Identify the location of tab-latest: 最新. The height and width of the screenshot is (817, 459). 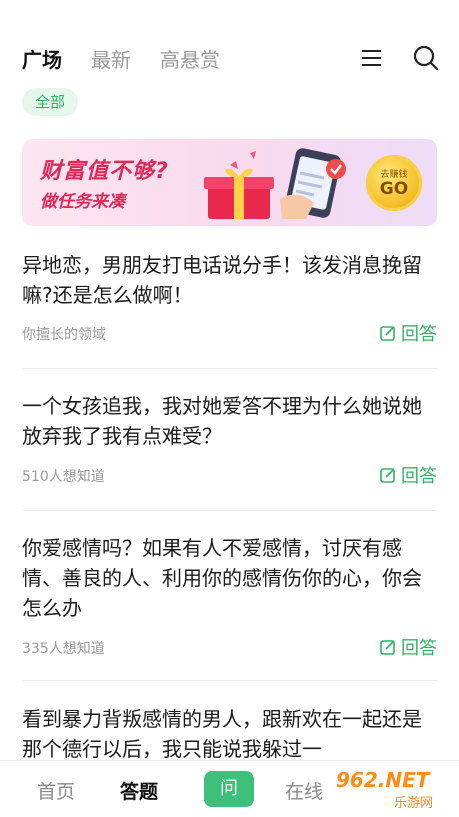
(111, 58).